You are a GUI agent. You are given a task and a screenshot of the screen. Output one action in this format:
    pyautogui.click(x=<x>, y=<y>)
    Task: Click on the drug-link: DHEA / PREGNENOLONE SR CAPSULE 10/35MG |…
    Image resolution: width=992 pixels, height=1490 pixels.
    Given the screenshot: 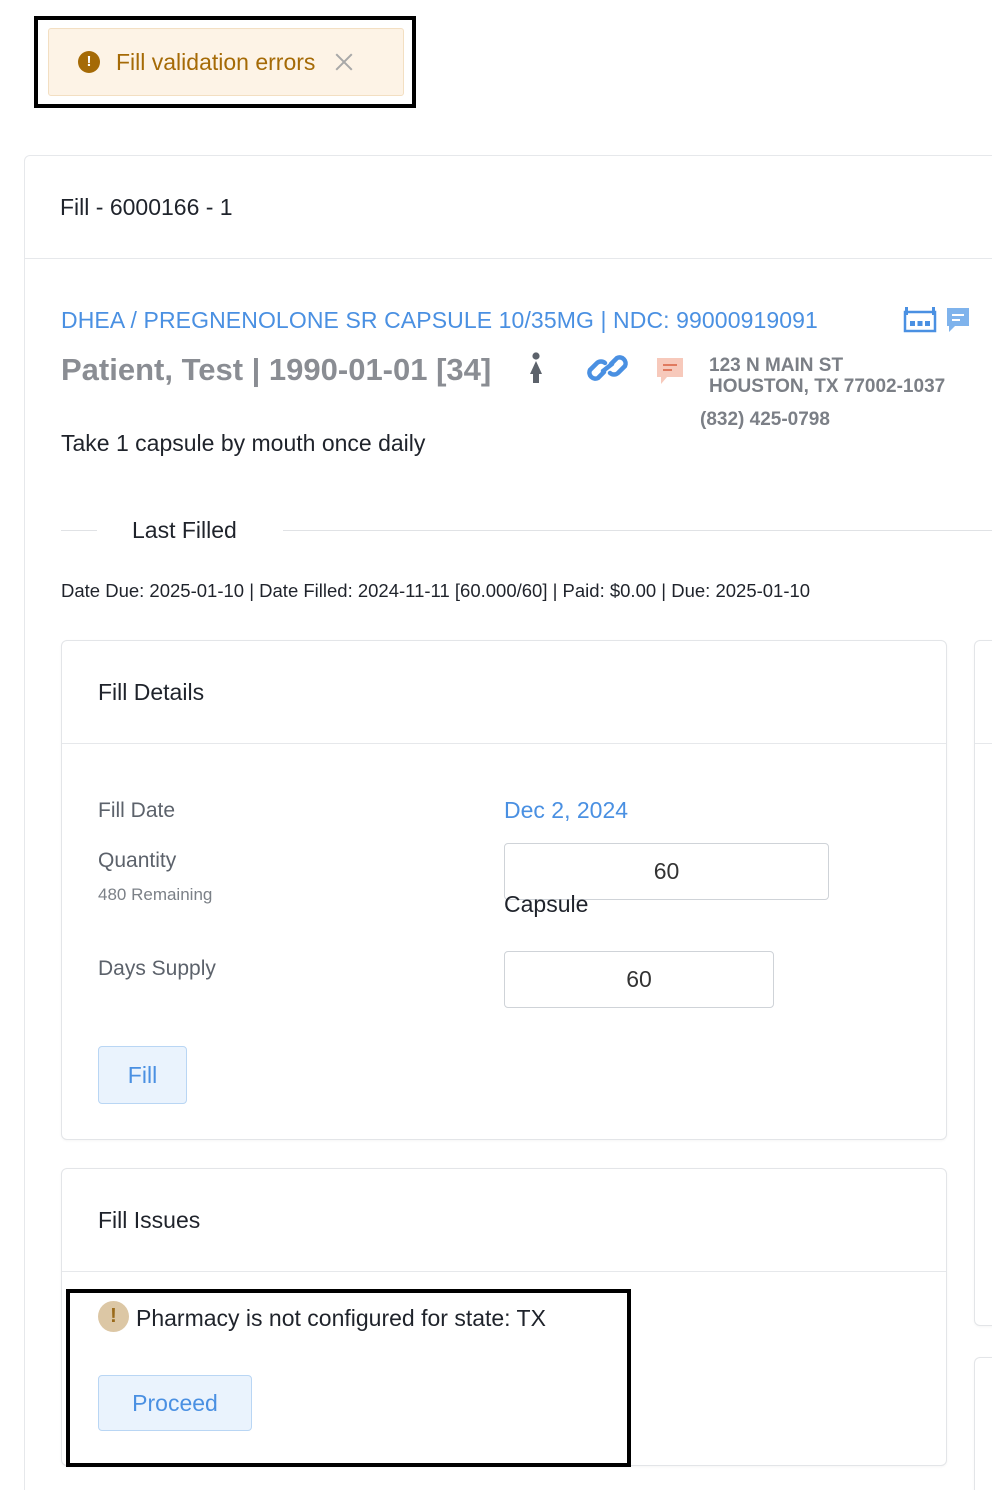 What is the action you would take?
    pyautogui.click(x=439, y=320)
    